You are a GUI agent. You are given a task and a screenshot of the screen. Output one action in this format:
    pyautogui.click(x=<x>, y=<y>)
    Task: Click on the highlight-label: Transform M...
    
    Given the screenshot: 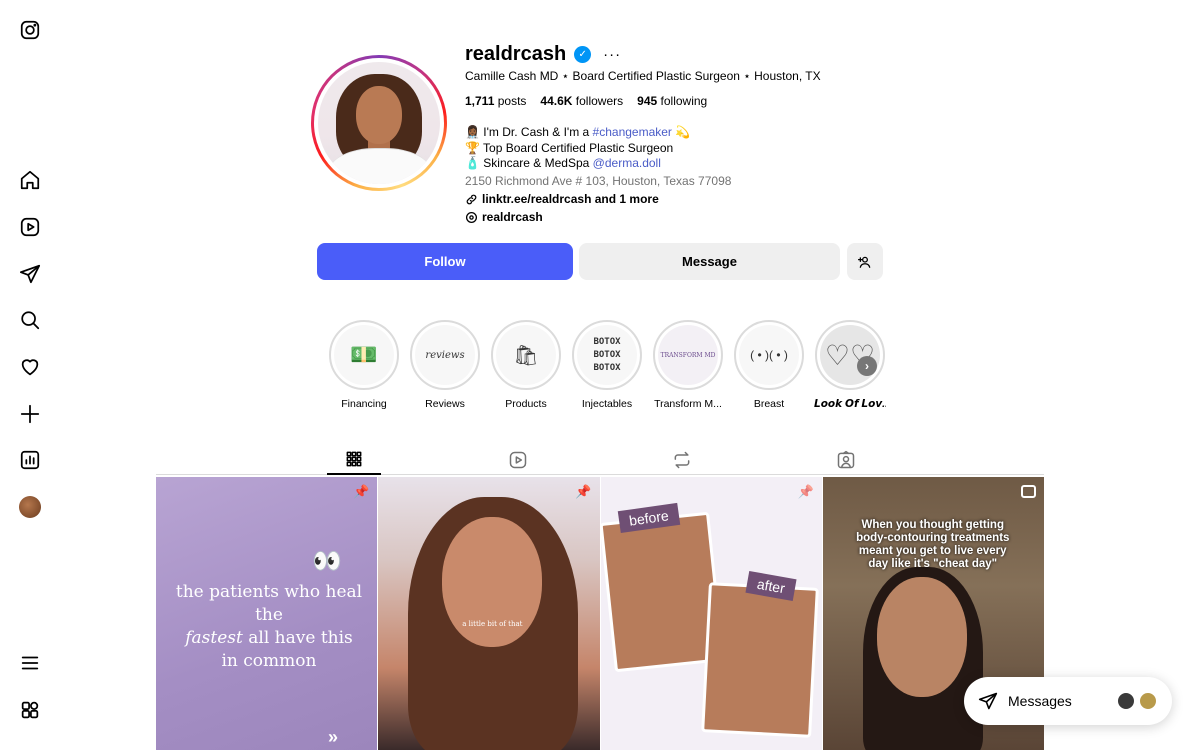 What is the action you would take?
    pyautogui.click(x=688, y=404)
    